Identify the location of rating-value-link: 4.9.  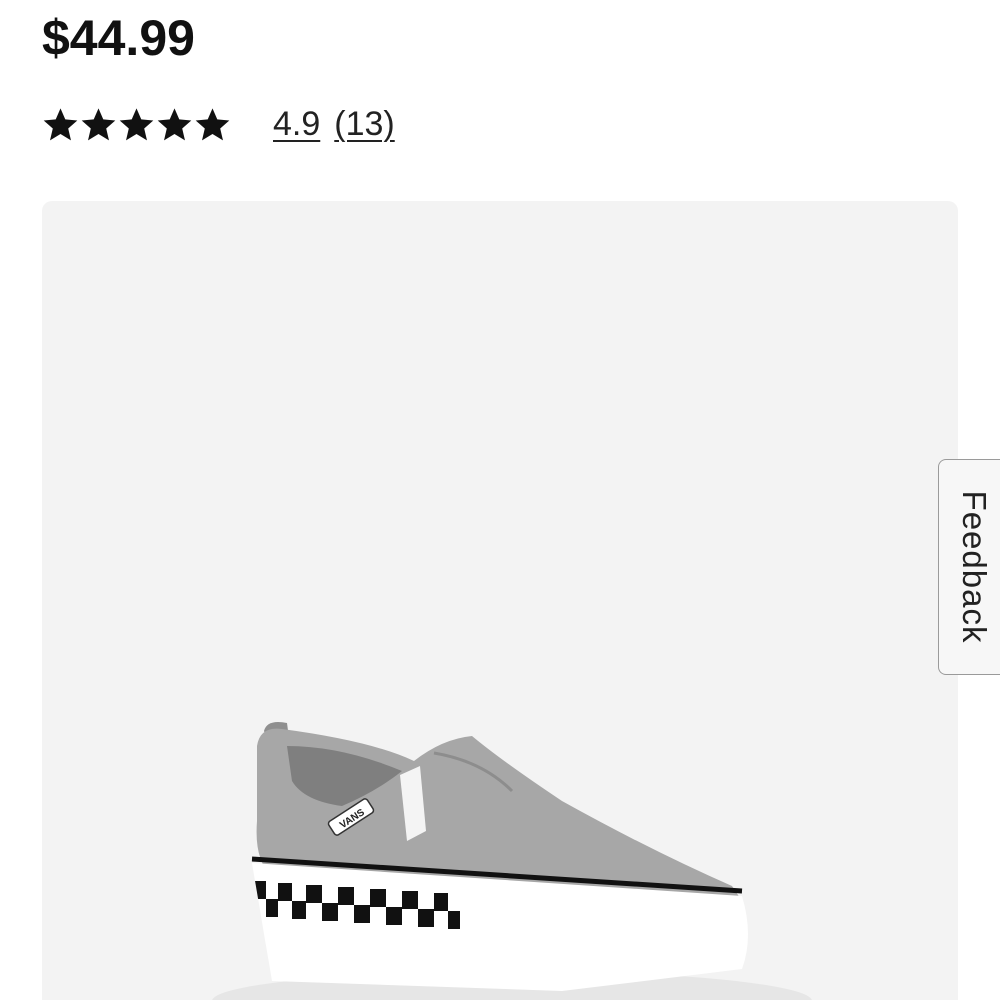
(296, 124).